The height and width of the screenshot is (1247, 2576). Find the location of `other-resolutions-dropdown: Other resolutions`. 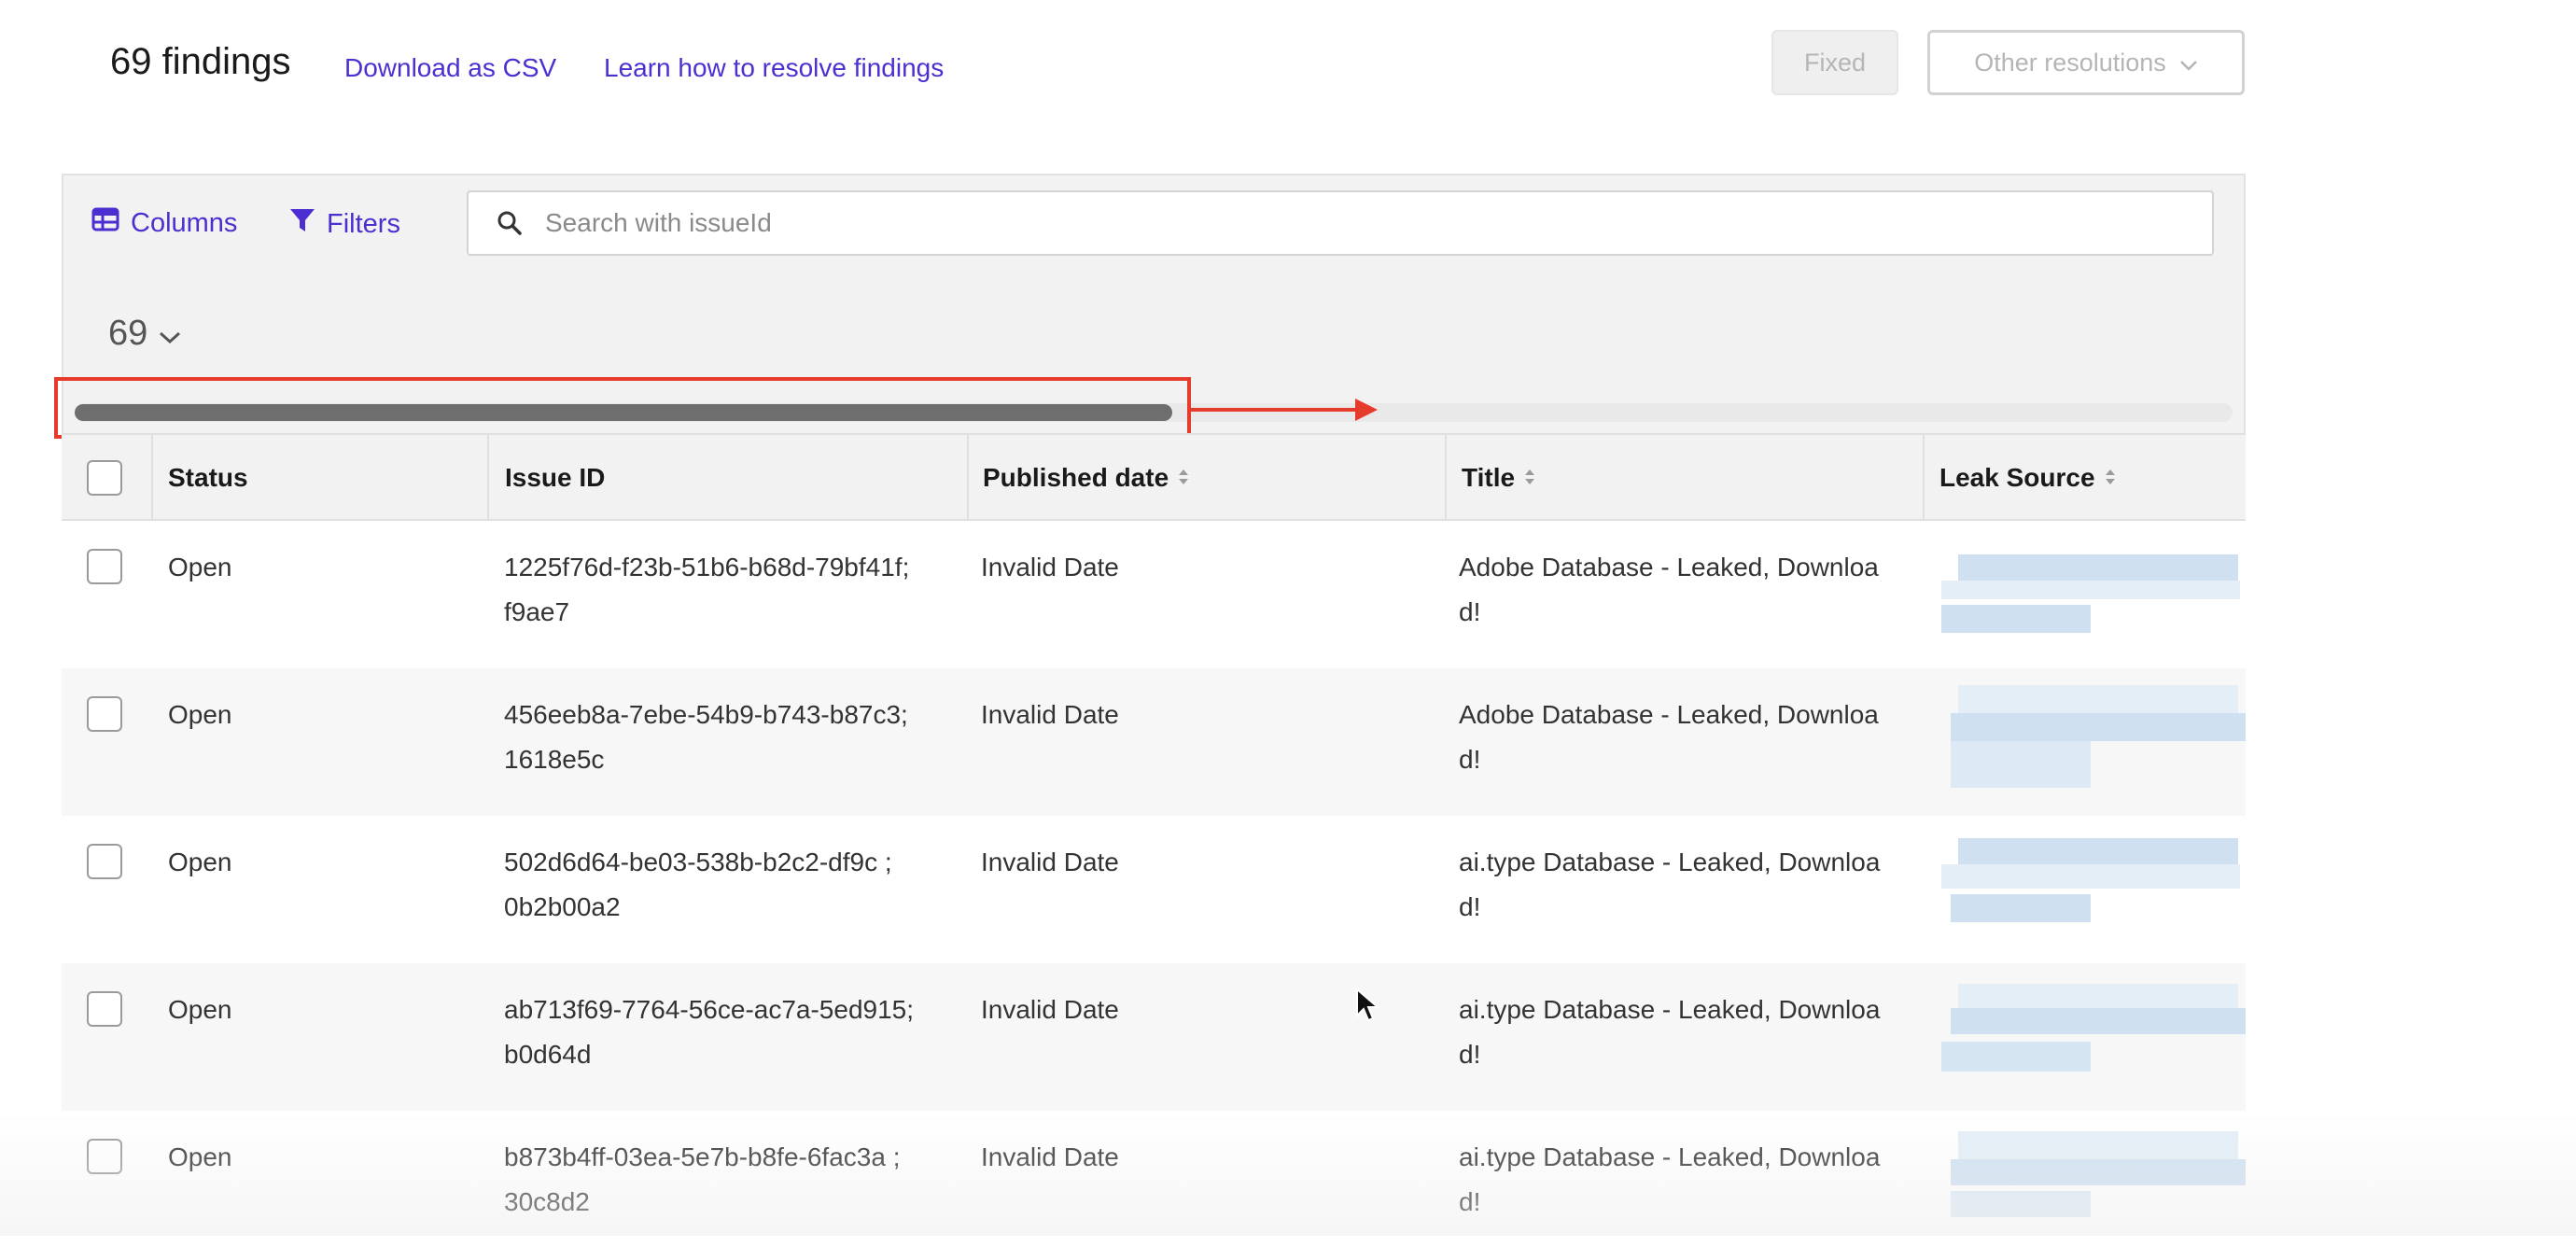

other-resolutions-dropdown: Other resolutions is located at coordinates (2086, 63).